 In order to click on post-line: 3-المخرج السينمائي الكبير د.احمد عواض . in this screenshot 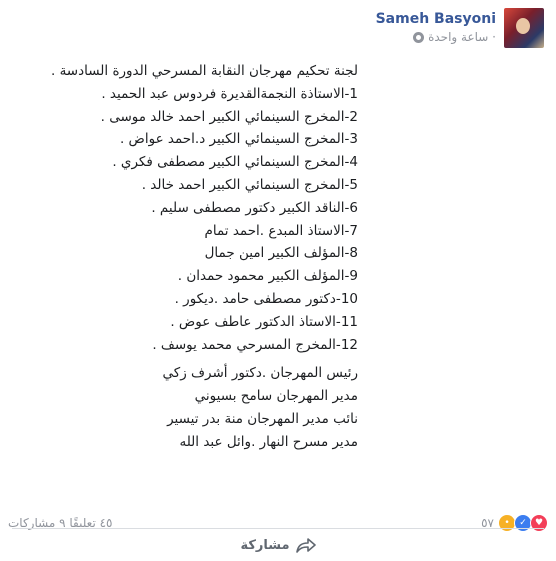, I will do `click(238, 139)`.